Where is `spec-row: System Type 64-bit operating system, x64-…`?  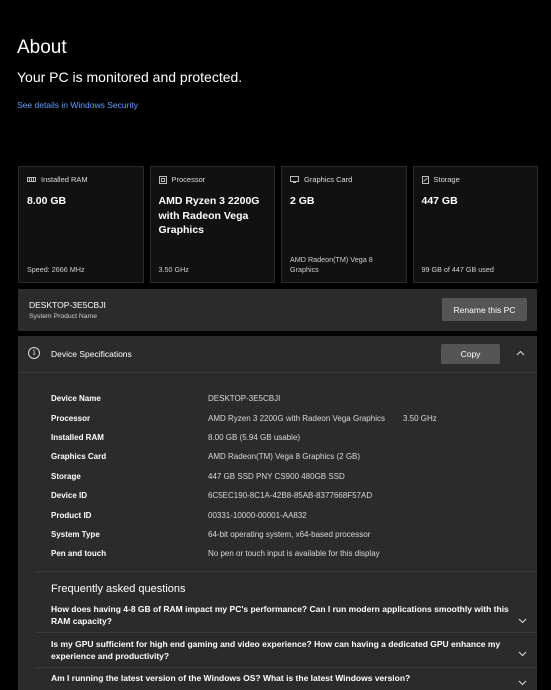 spec-row: System Type 64-bit operating system, x64-… is located at coordinates (244, 534).